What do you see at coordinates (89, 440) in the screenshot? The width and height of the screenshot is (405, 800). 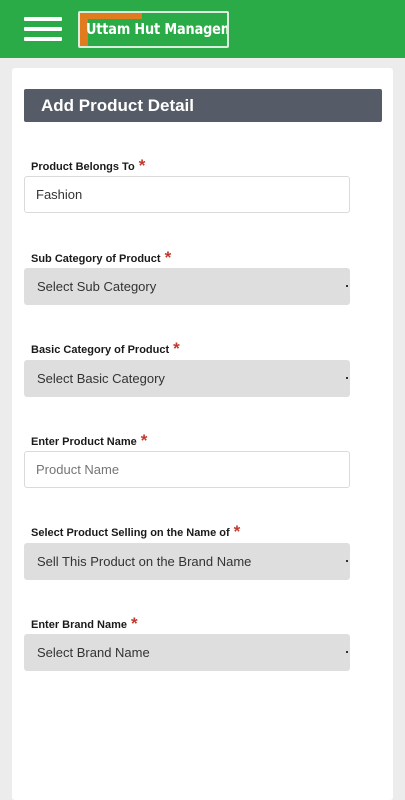 I see `product-name-label: Enter Product Name *` at bounding box center [89, 440].